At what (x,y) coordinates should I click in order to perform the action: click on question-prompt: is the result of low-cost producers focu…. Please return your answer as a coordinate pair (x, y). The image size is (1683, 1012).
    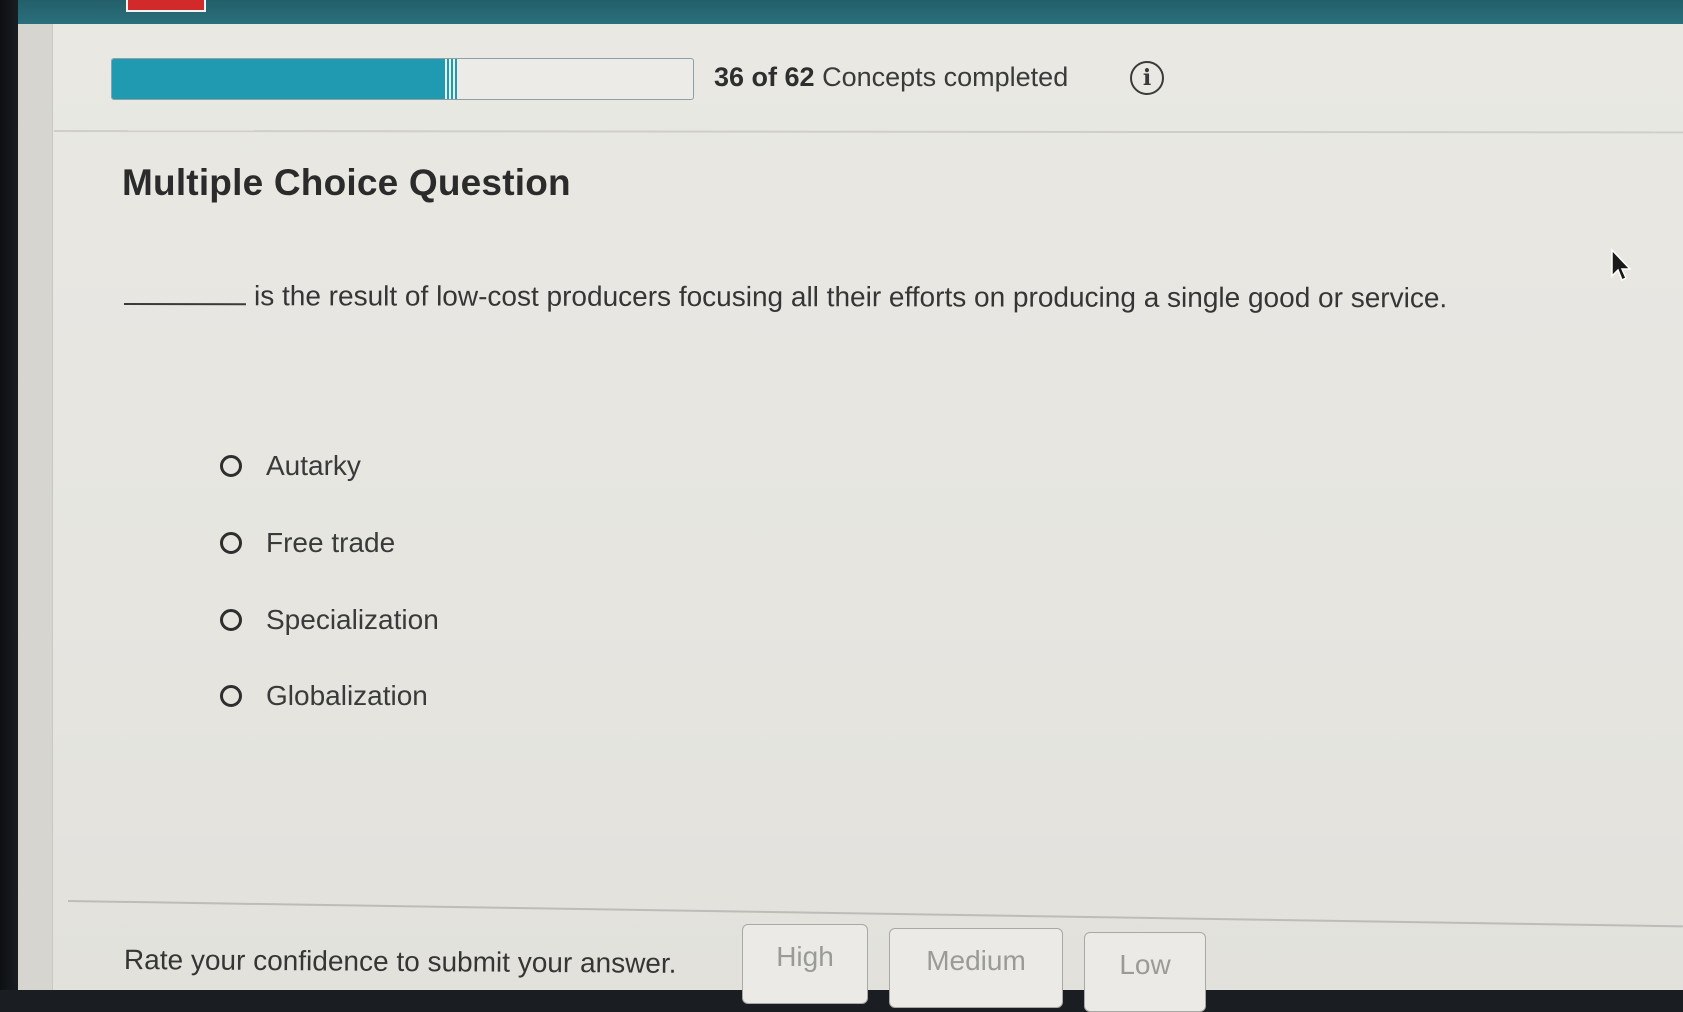
    Looking at the image, I should click on (883, 297).